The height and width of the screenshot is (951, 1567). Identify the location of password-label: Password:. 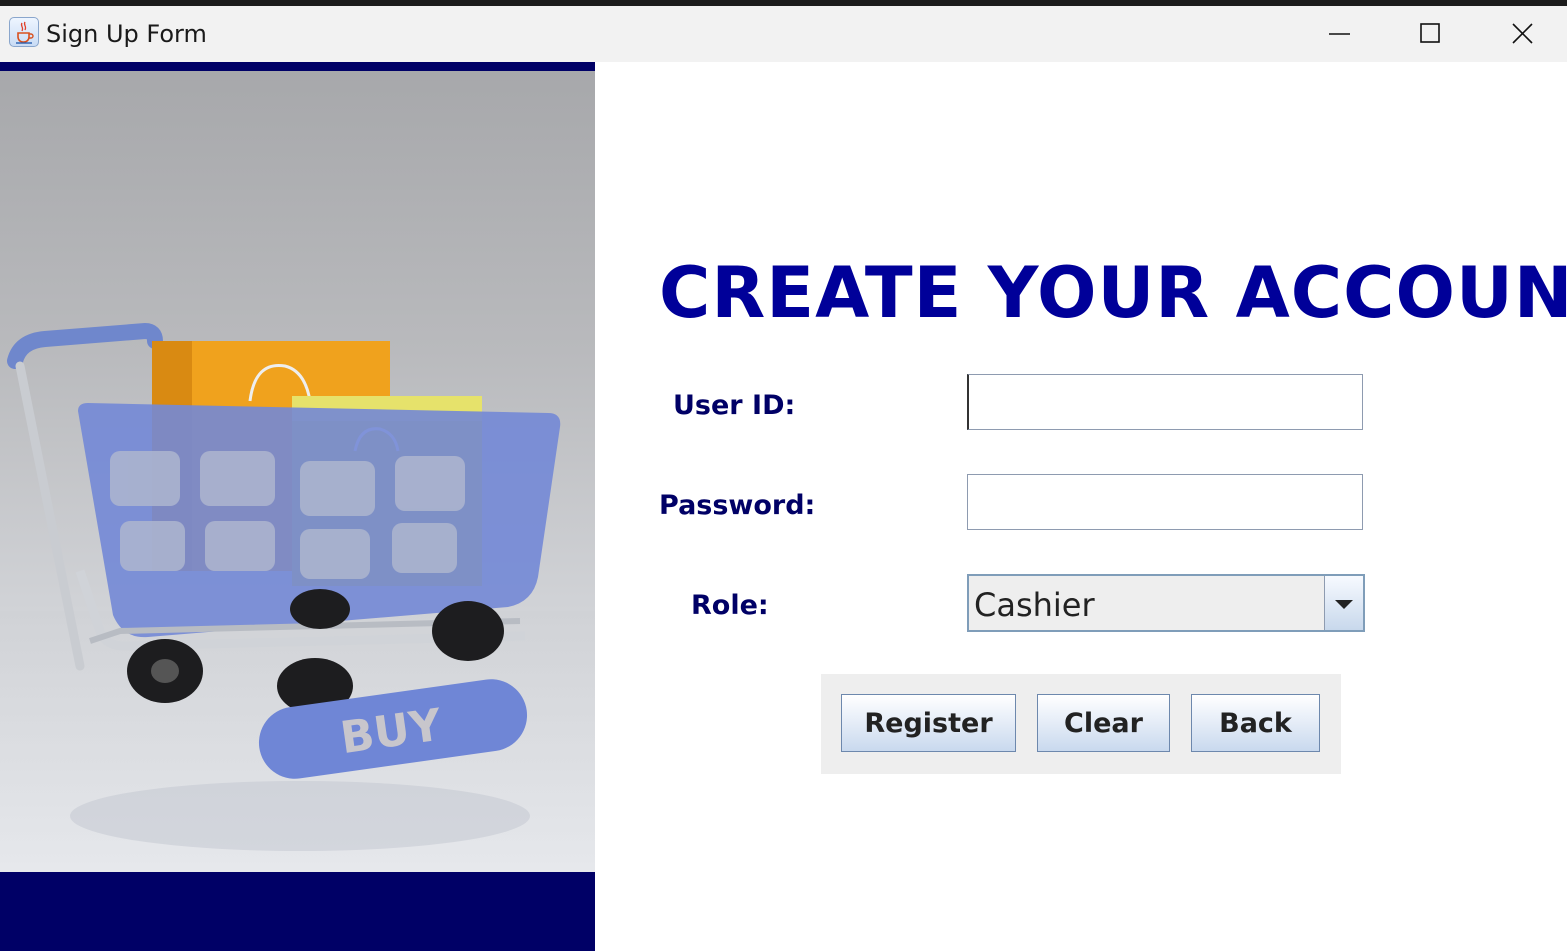
(737, 505).